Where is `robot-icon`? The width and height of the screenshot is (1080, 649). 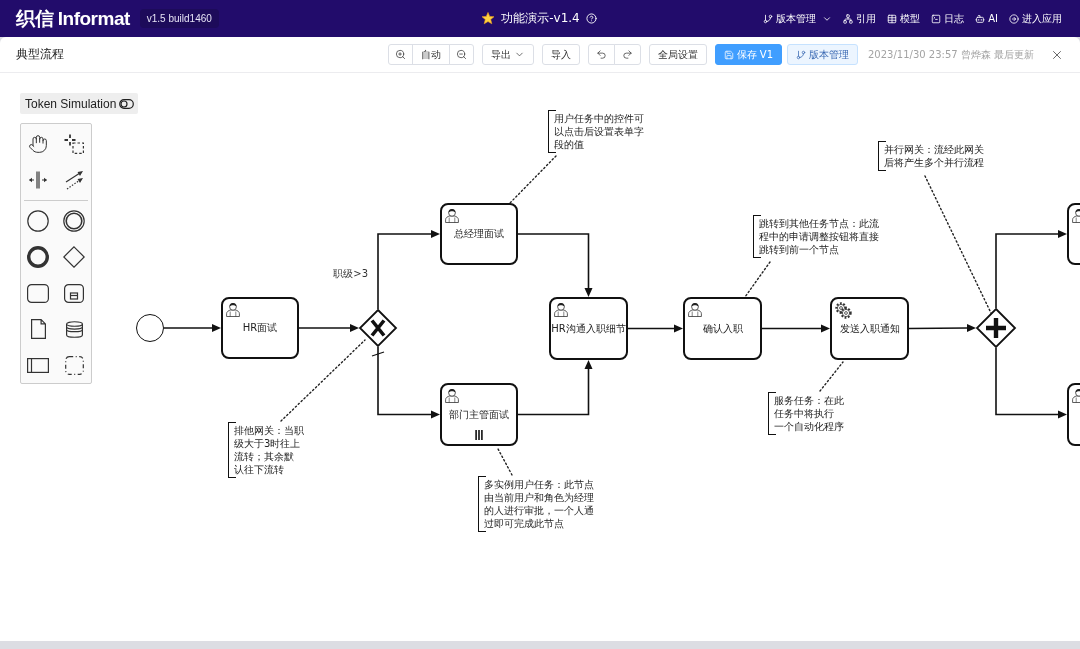
robot-icon is located at coordinates (980, 18).